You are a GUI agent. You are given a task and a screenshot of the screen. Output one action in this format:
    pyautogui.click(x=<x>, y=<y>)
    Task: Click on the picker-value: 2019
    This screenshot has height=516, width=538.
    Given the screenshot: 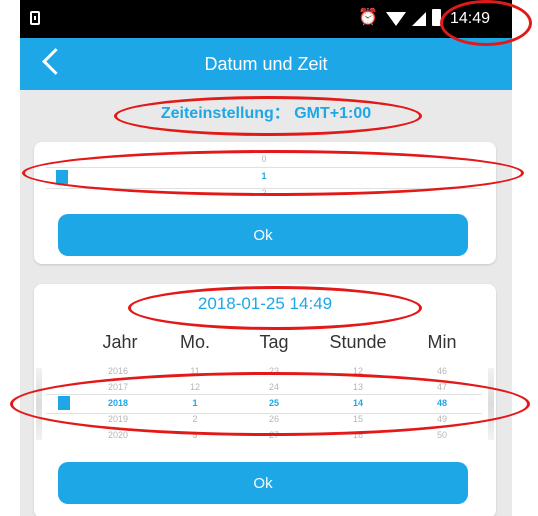 What is the action you would take?
    pyautogui.click(x=118, y=419)
    